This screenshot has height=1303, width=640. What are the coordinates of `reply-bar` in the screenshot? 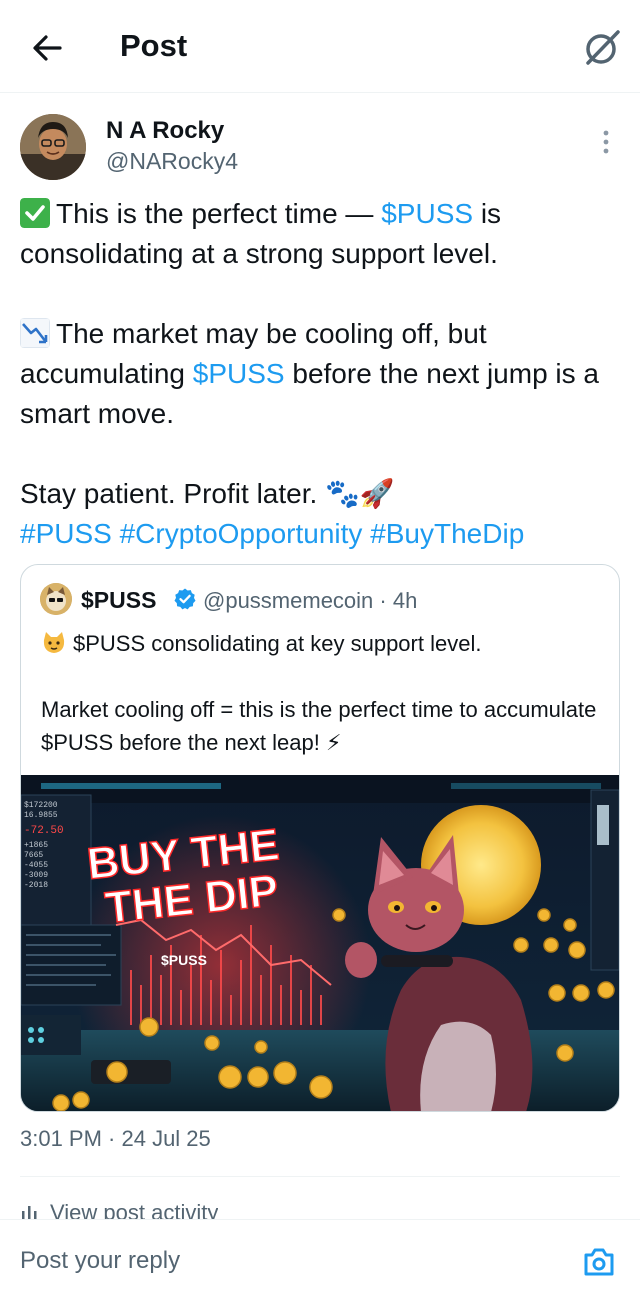 It's located at (320, 1261).